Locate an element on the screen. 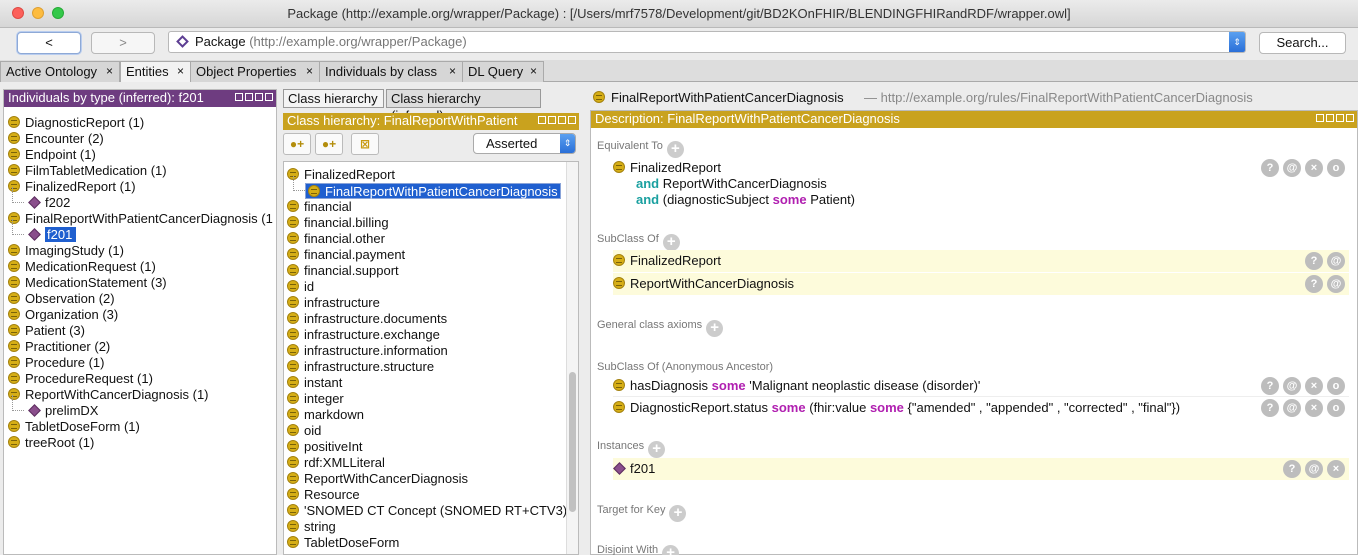  class-item: Organization (3) is located at coordinates (63, 315).